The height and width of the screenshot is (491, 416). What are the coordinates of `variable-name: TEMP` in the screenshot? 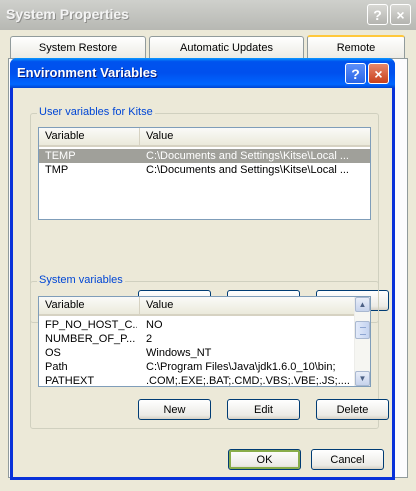 It's located at (60, 156).